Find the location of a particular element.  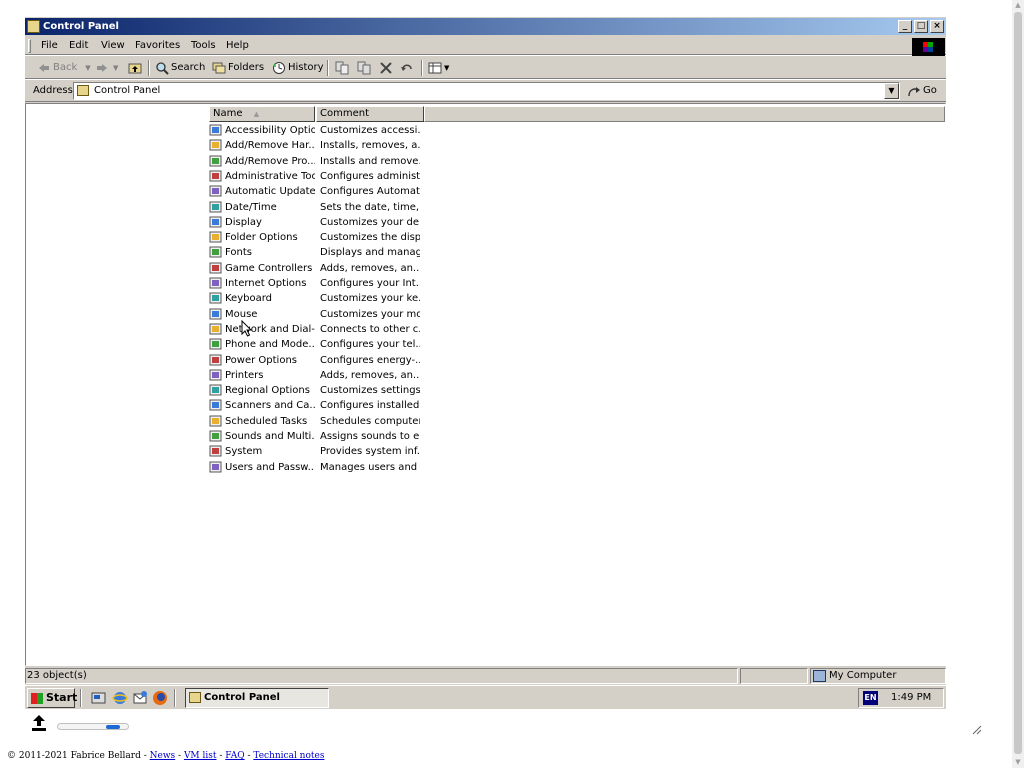

status-bar: 23 object(s) My Computer is located at coordinates (485, 676).